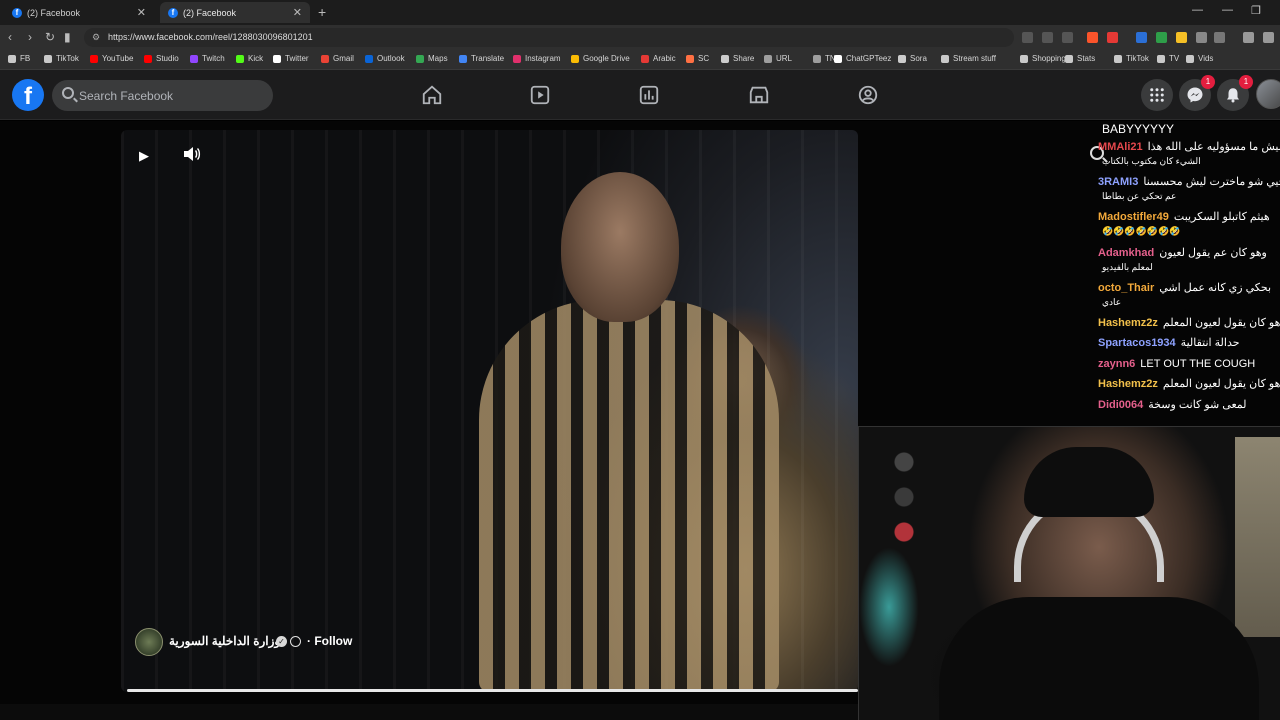 This screenshot has height=720, width=1280. I want to click on bookmark-label: TikTok, so click(1137, 58).